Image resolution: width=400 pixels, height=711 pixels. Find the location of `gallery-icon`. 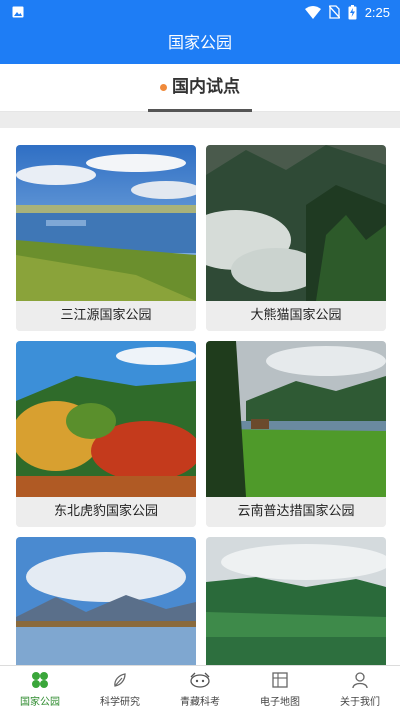

gallery-icon is located at coordinates (18, 12).